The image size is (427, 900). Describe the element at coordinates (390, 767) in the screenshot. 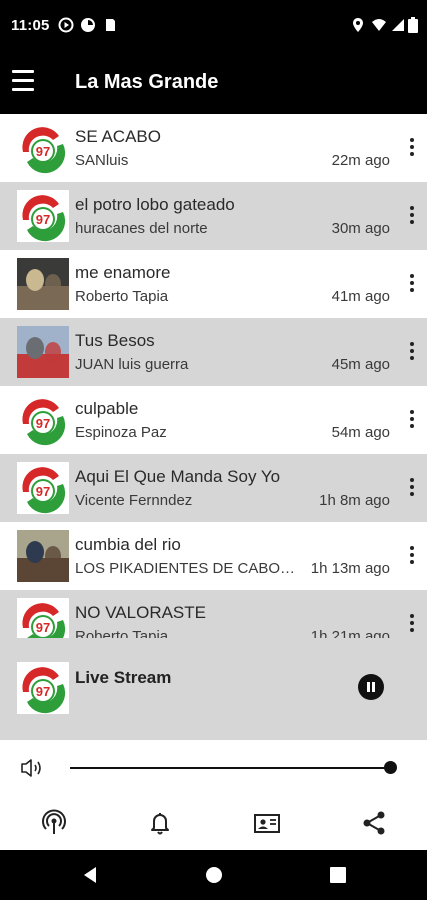

I see `volume-slider-thumb` at that location.